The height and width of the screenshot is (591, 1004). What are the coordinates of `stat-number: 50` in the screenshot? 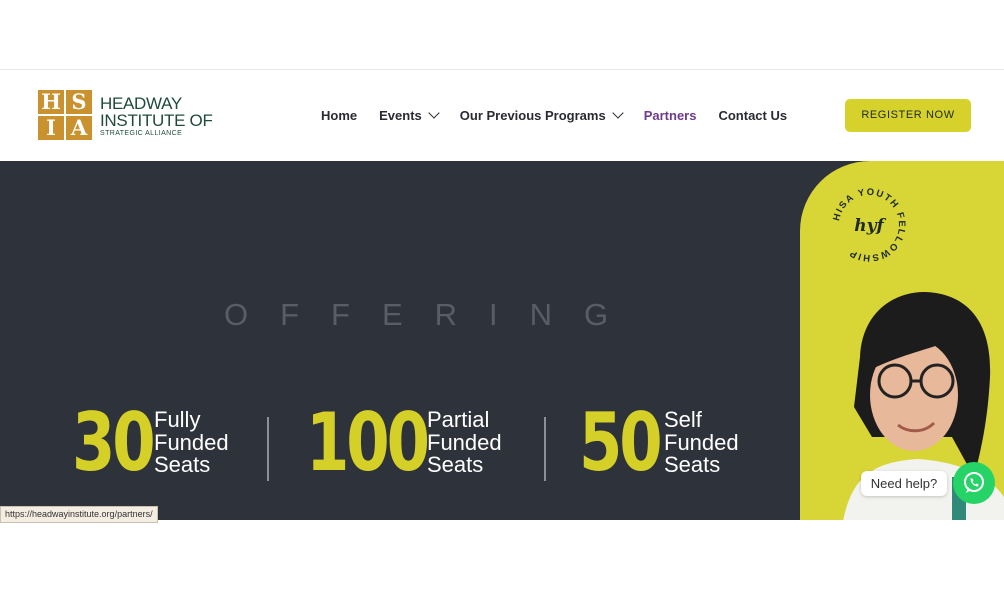 It's located at (621, 442).